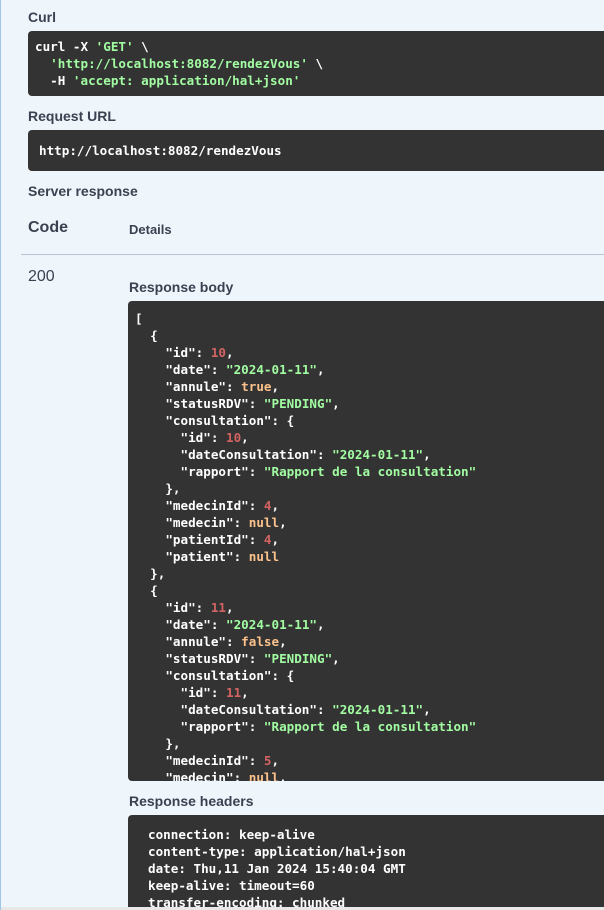  Describe the element at coordinates (207, 556) in the screenshot. I see `json-line: "patient": null` at that location.